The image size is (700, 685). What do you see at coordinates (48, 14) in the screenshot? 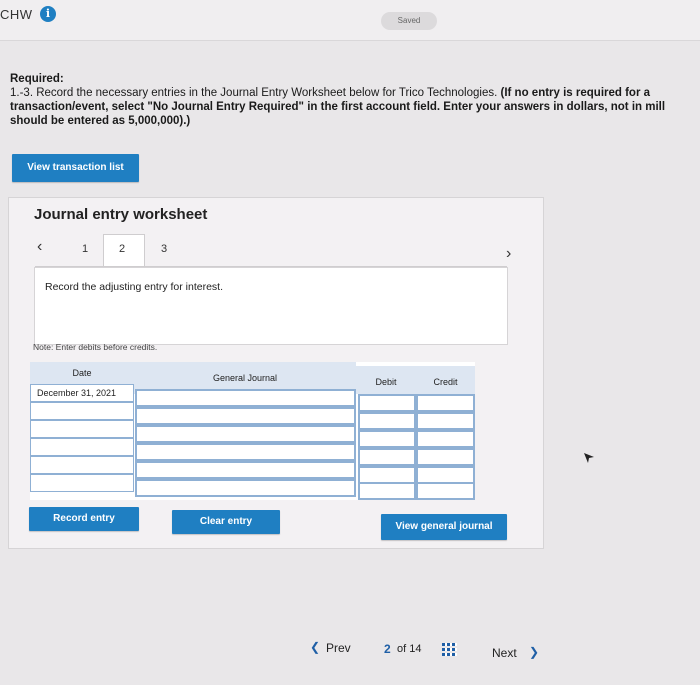
I see `info-icon: i` at bounding box center [48, 14].